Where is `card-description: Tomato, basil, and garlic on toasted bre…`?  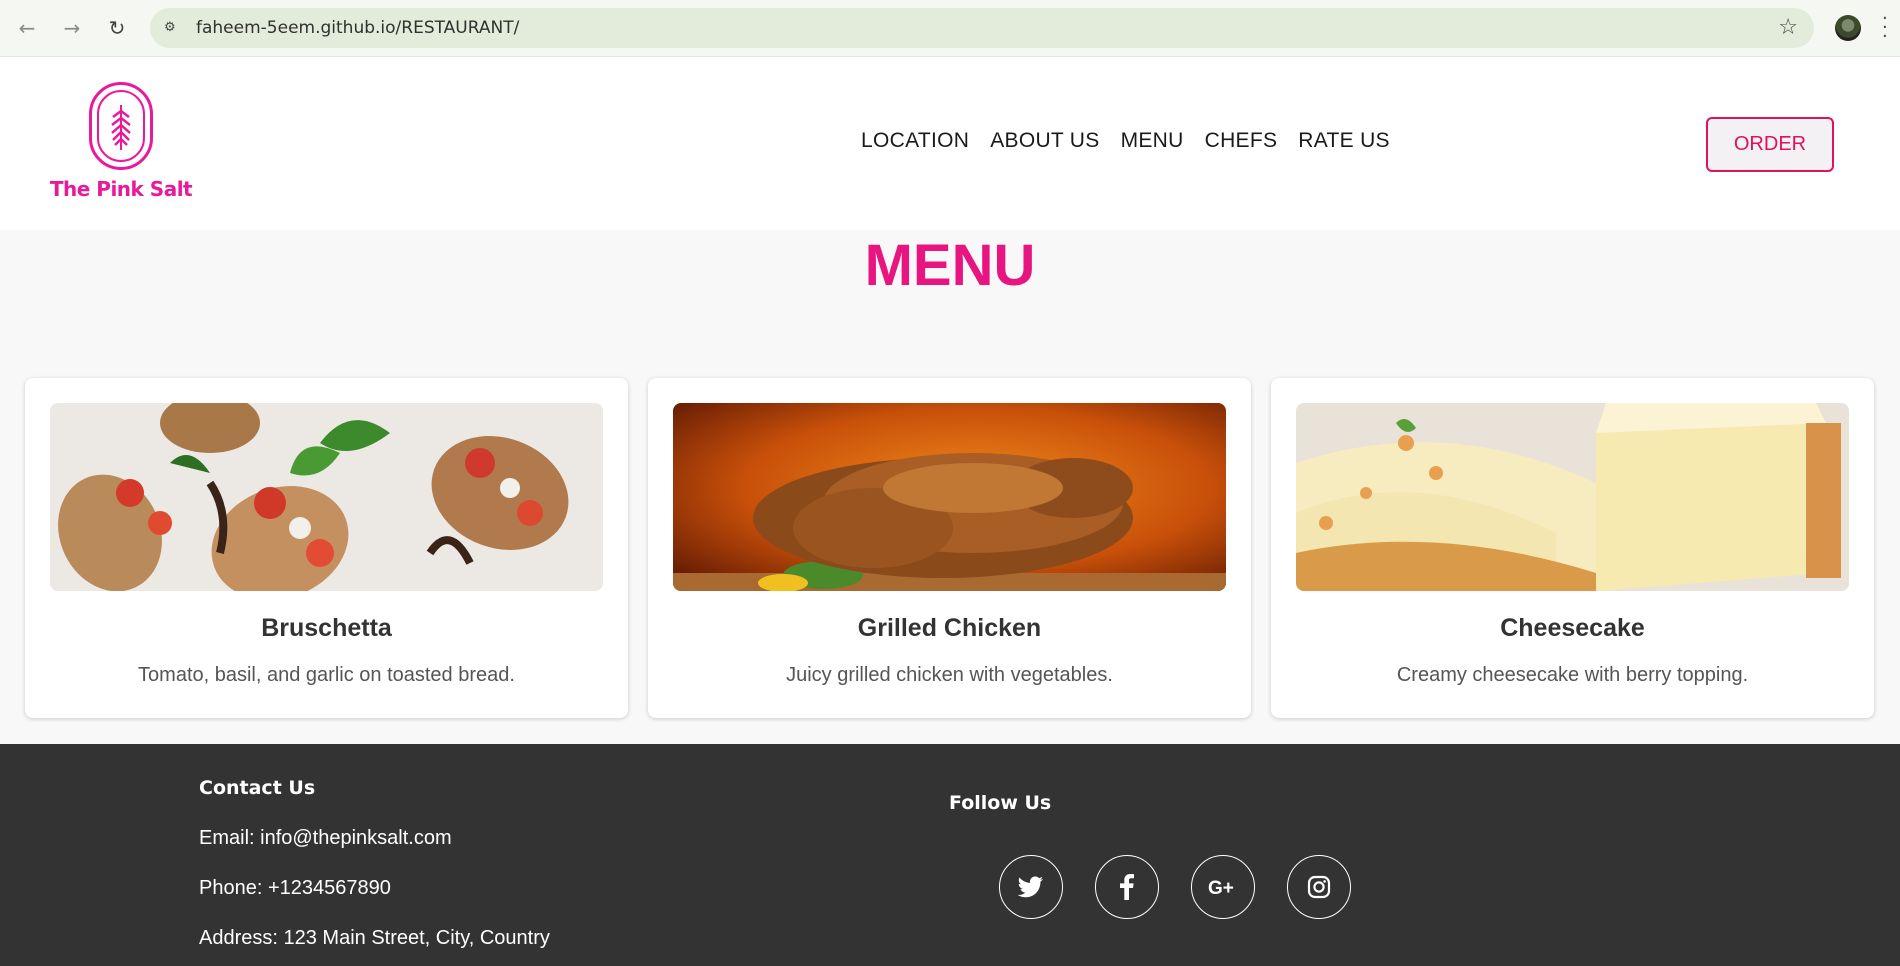
card-description: Tomato, basil, and garlic on toasted bre… is located at coordinates (326, 675).